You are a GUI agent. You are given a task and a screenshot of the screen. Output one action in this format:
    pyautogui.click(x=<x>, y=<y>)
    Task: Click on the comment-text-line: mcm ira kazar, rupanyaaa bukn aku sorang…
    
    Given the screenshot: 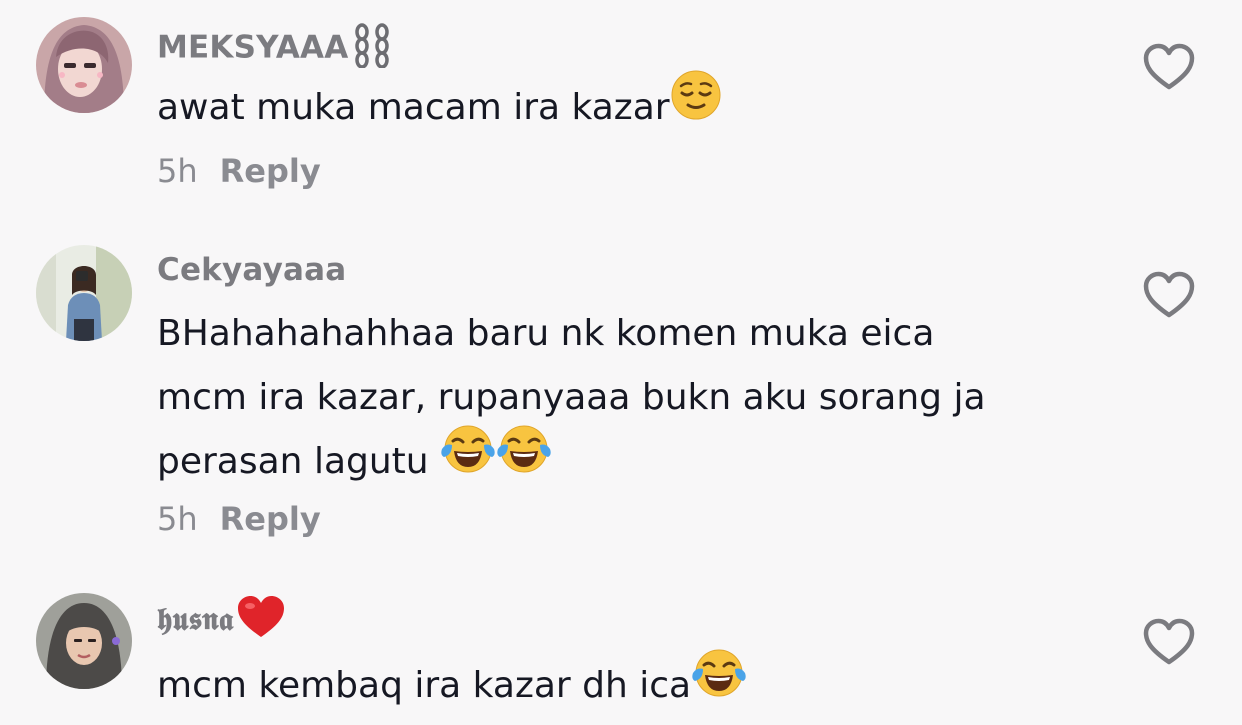 What is the action you would take?
    pyautogui.click(x=571, y=397)
    